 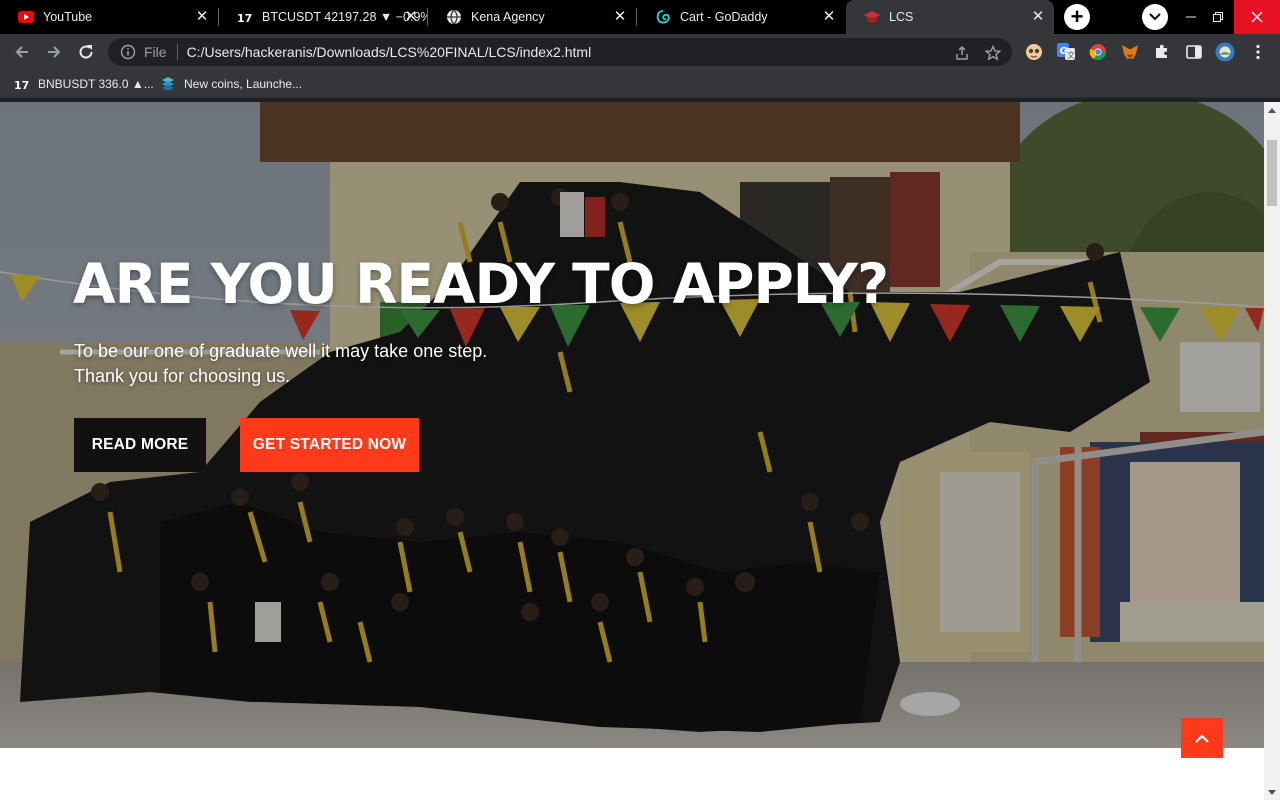 What do you see at coordinates (1098, 52) in the screenshot?
I see `chrome-extension-icon` at bounding box center [1098, 52].